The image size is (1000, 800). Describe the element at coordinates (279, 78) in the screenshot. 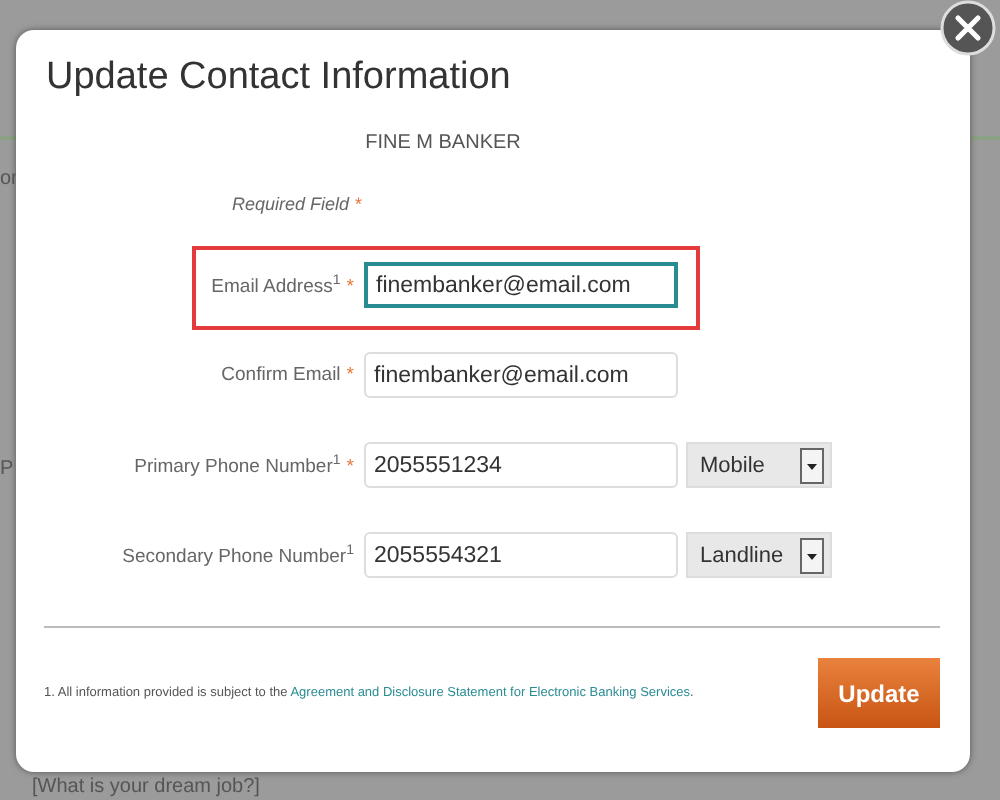

I see `dialog-title: Update Contact Information` at that location.